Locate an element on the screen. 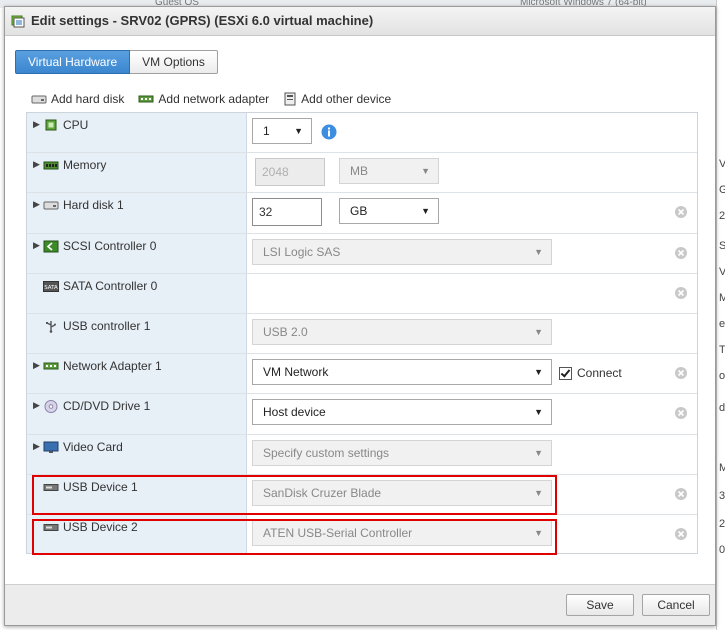 This screenshot has height=630, width=725. other-device-icon is located at coordinates (290, 99).